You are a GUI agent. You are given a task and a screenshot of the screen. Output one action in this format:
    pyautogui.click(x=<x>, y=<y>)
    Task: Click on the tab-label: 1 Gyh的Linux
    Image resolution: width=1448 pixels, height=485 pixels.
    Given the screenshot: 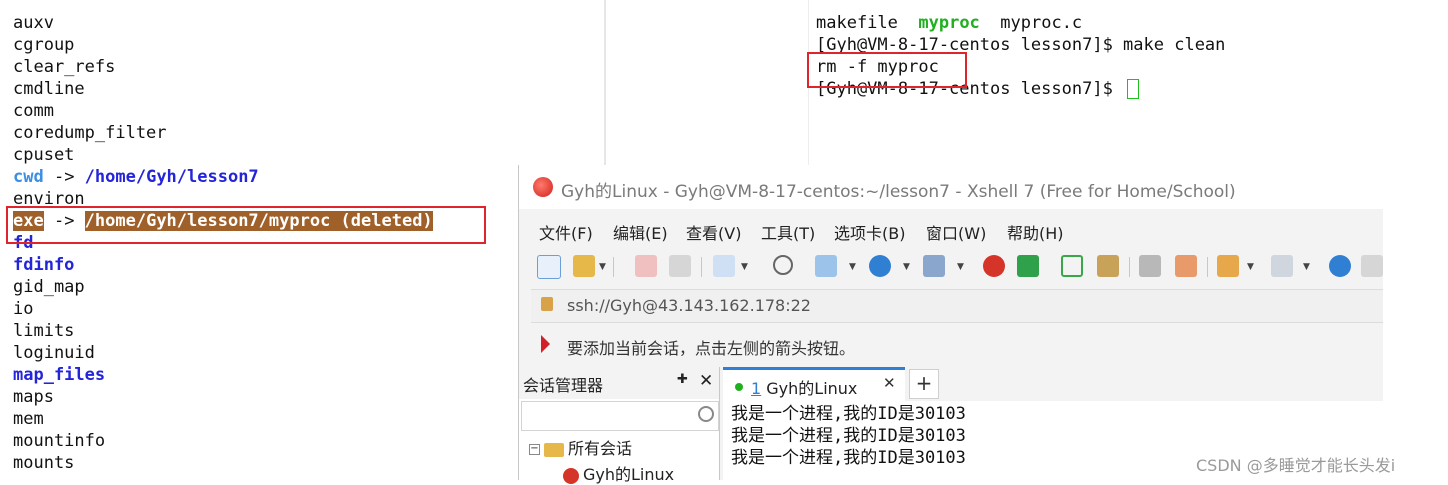 What is the action you would take?
    pyautogui.click(x=804, y=387)
    